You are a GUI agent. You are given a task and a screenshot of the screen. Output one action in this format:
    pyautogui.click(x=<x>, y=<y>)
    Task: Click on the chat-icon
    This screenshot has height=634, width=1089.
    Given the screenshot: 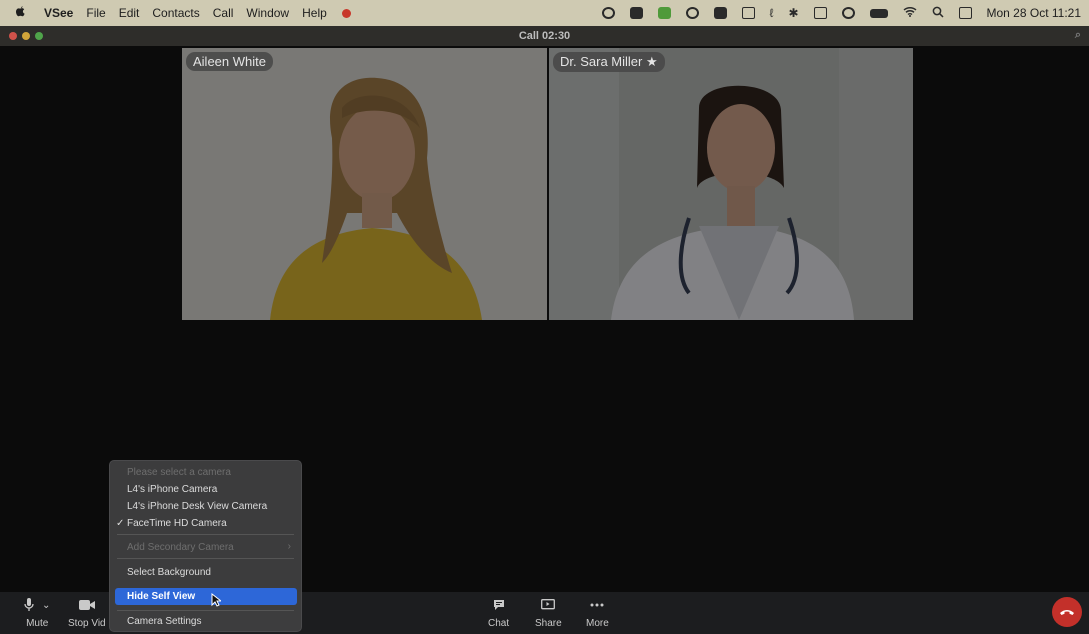 What is the action you would take?
    pyautogui.click(x=498, y=605)
    